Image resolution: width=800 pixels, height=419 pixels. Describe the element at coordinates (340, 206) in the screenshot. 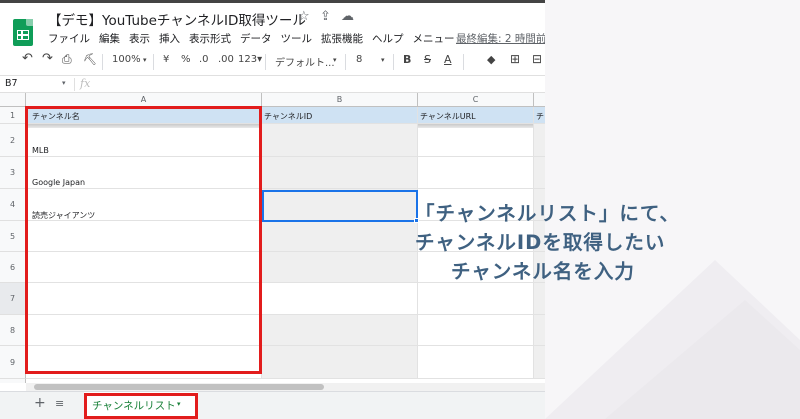

I see `selected-cell-outline` at that location.